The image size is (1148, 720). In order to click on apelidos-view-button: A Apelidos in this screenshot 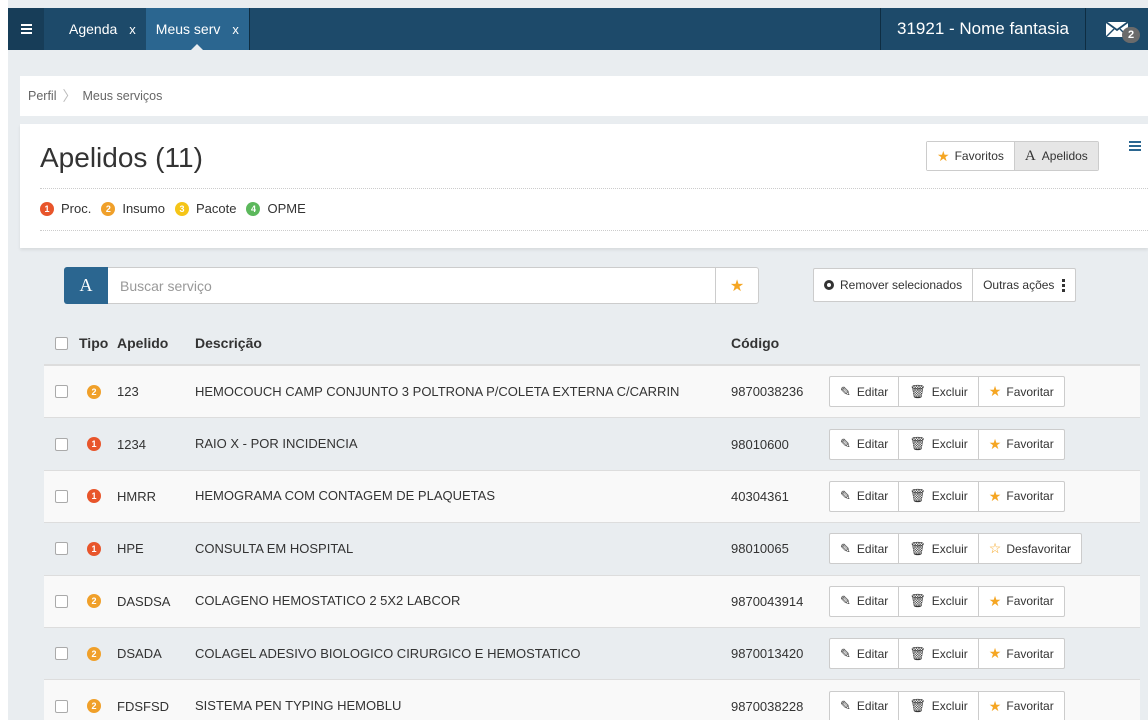, I will do `click(1055, 156)`.